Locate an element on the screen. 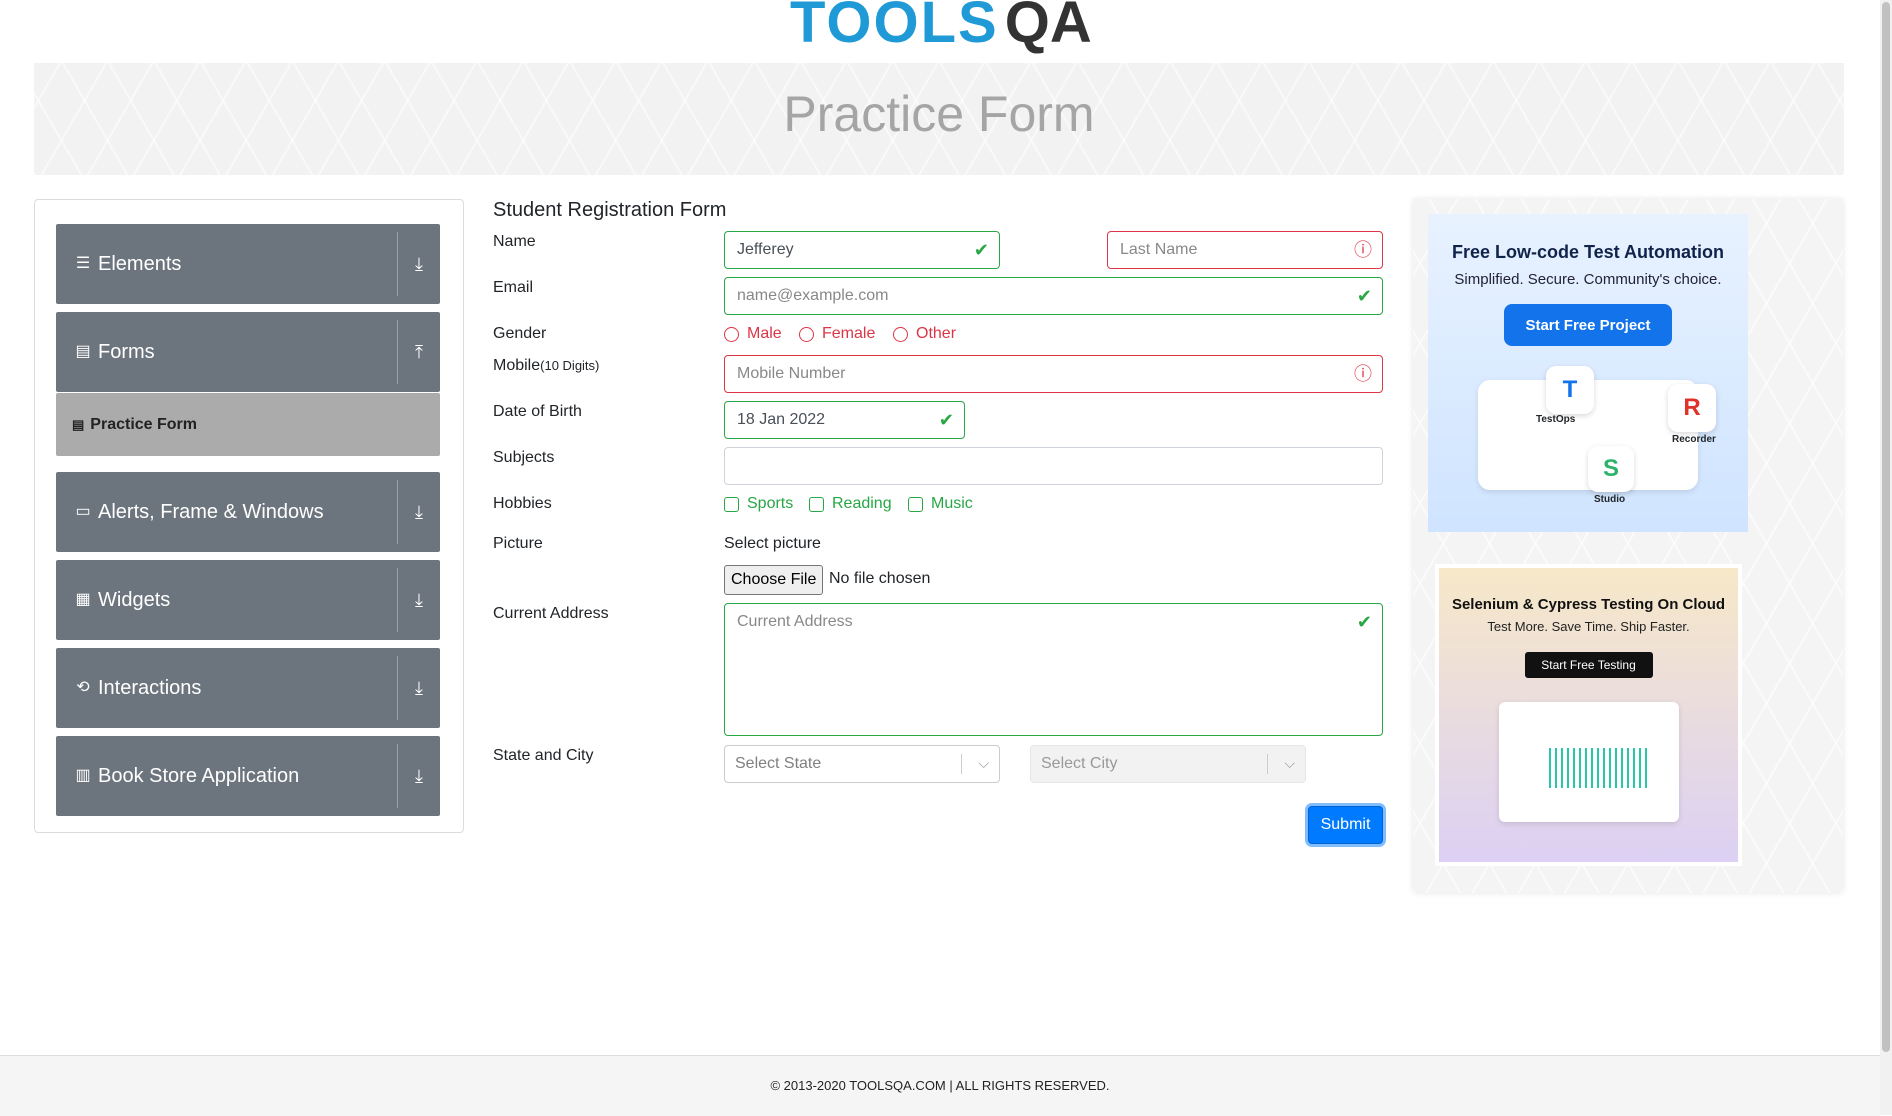  hobby-reading-checkbox: Reading is located at coordinates (850, 504).